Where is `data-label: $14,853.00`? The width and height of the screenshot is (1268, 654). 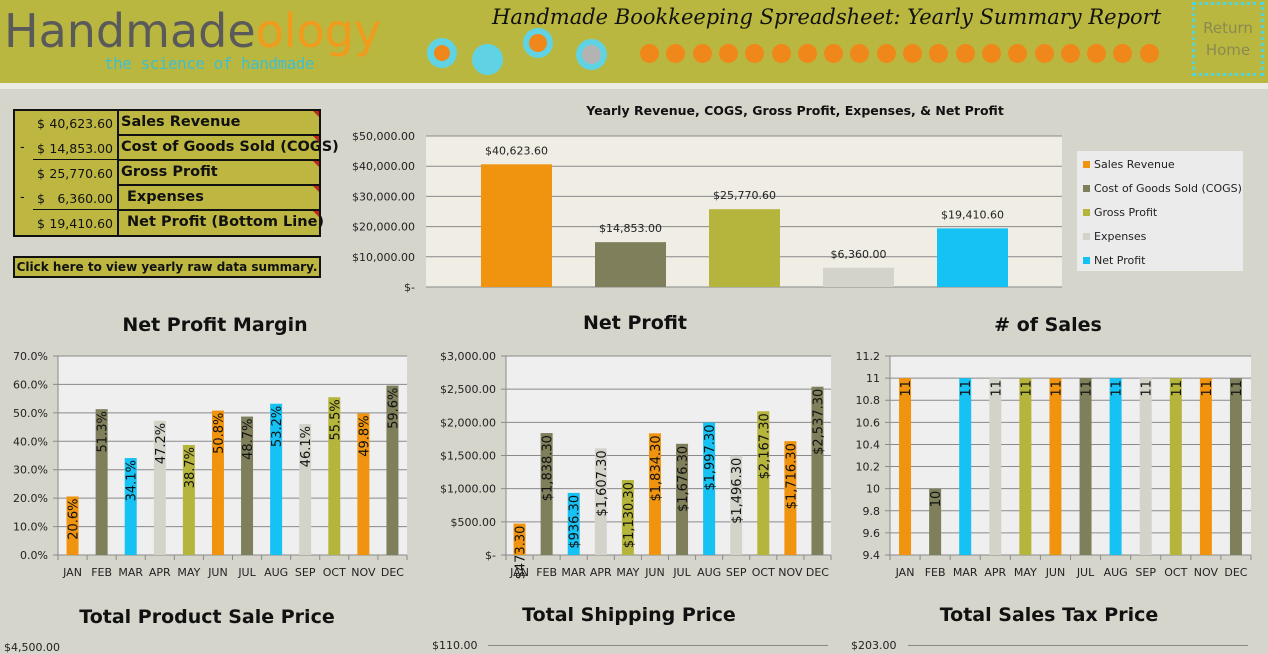 data-label: $14,853.00 is located at coordinates (630, 228).